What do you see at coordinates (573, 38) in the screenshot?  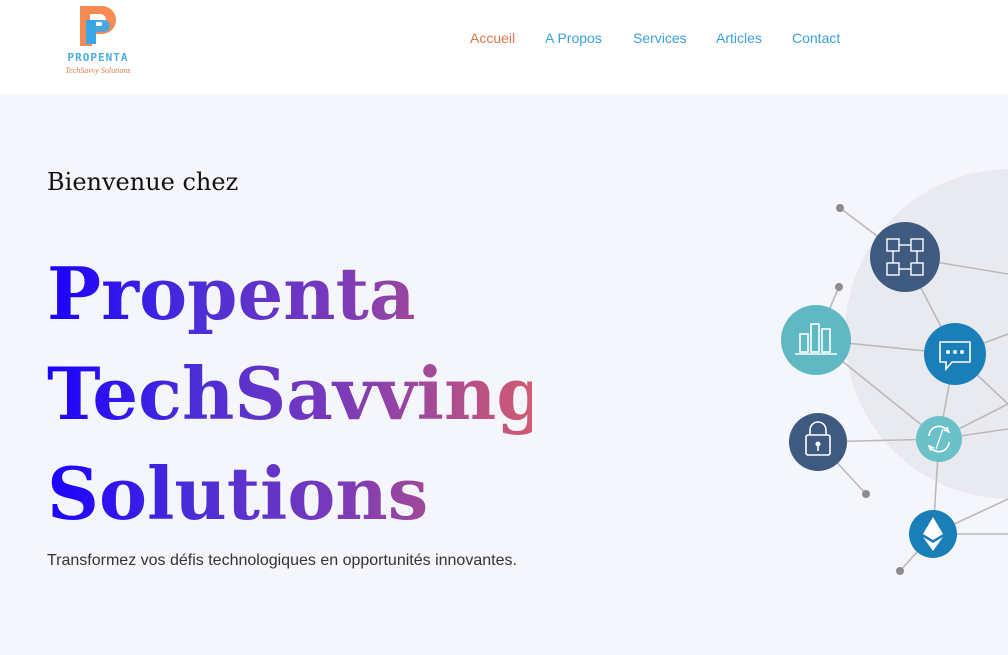 I see `nav-link-a-propos: A Propos` at bounding box center [573, 38].